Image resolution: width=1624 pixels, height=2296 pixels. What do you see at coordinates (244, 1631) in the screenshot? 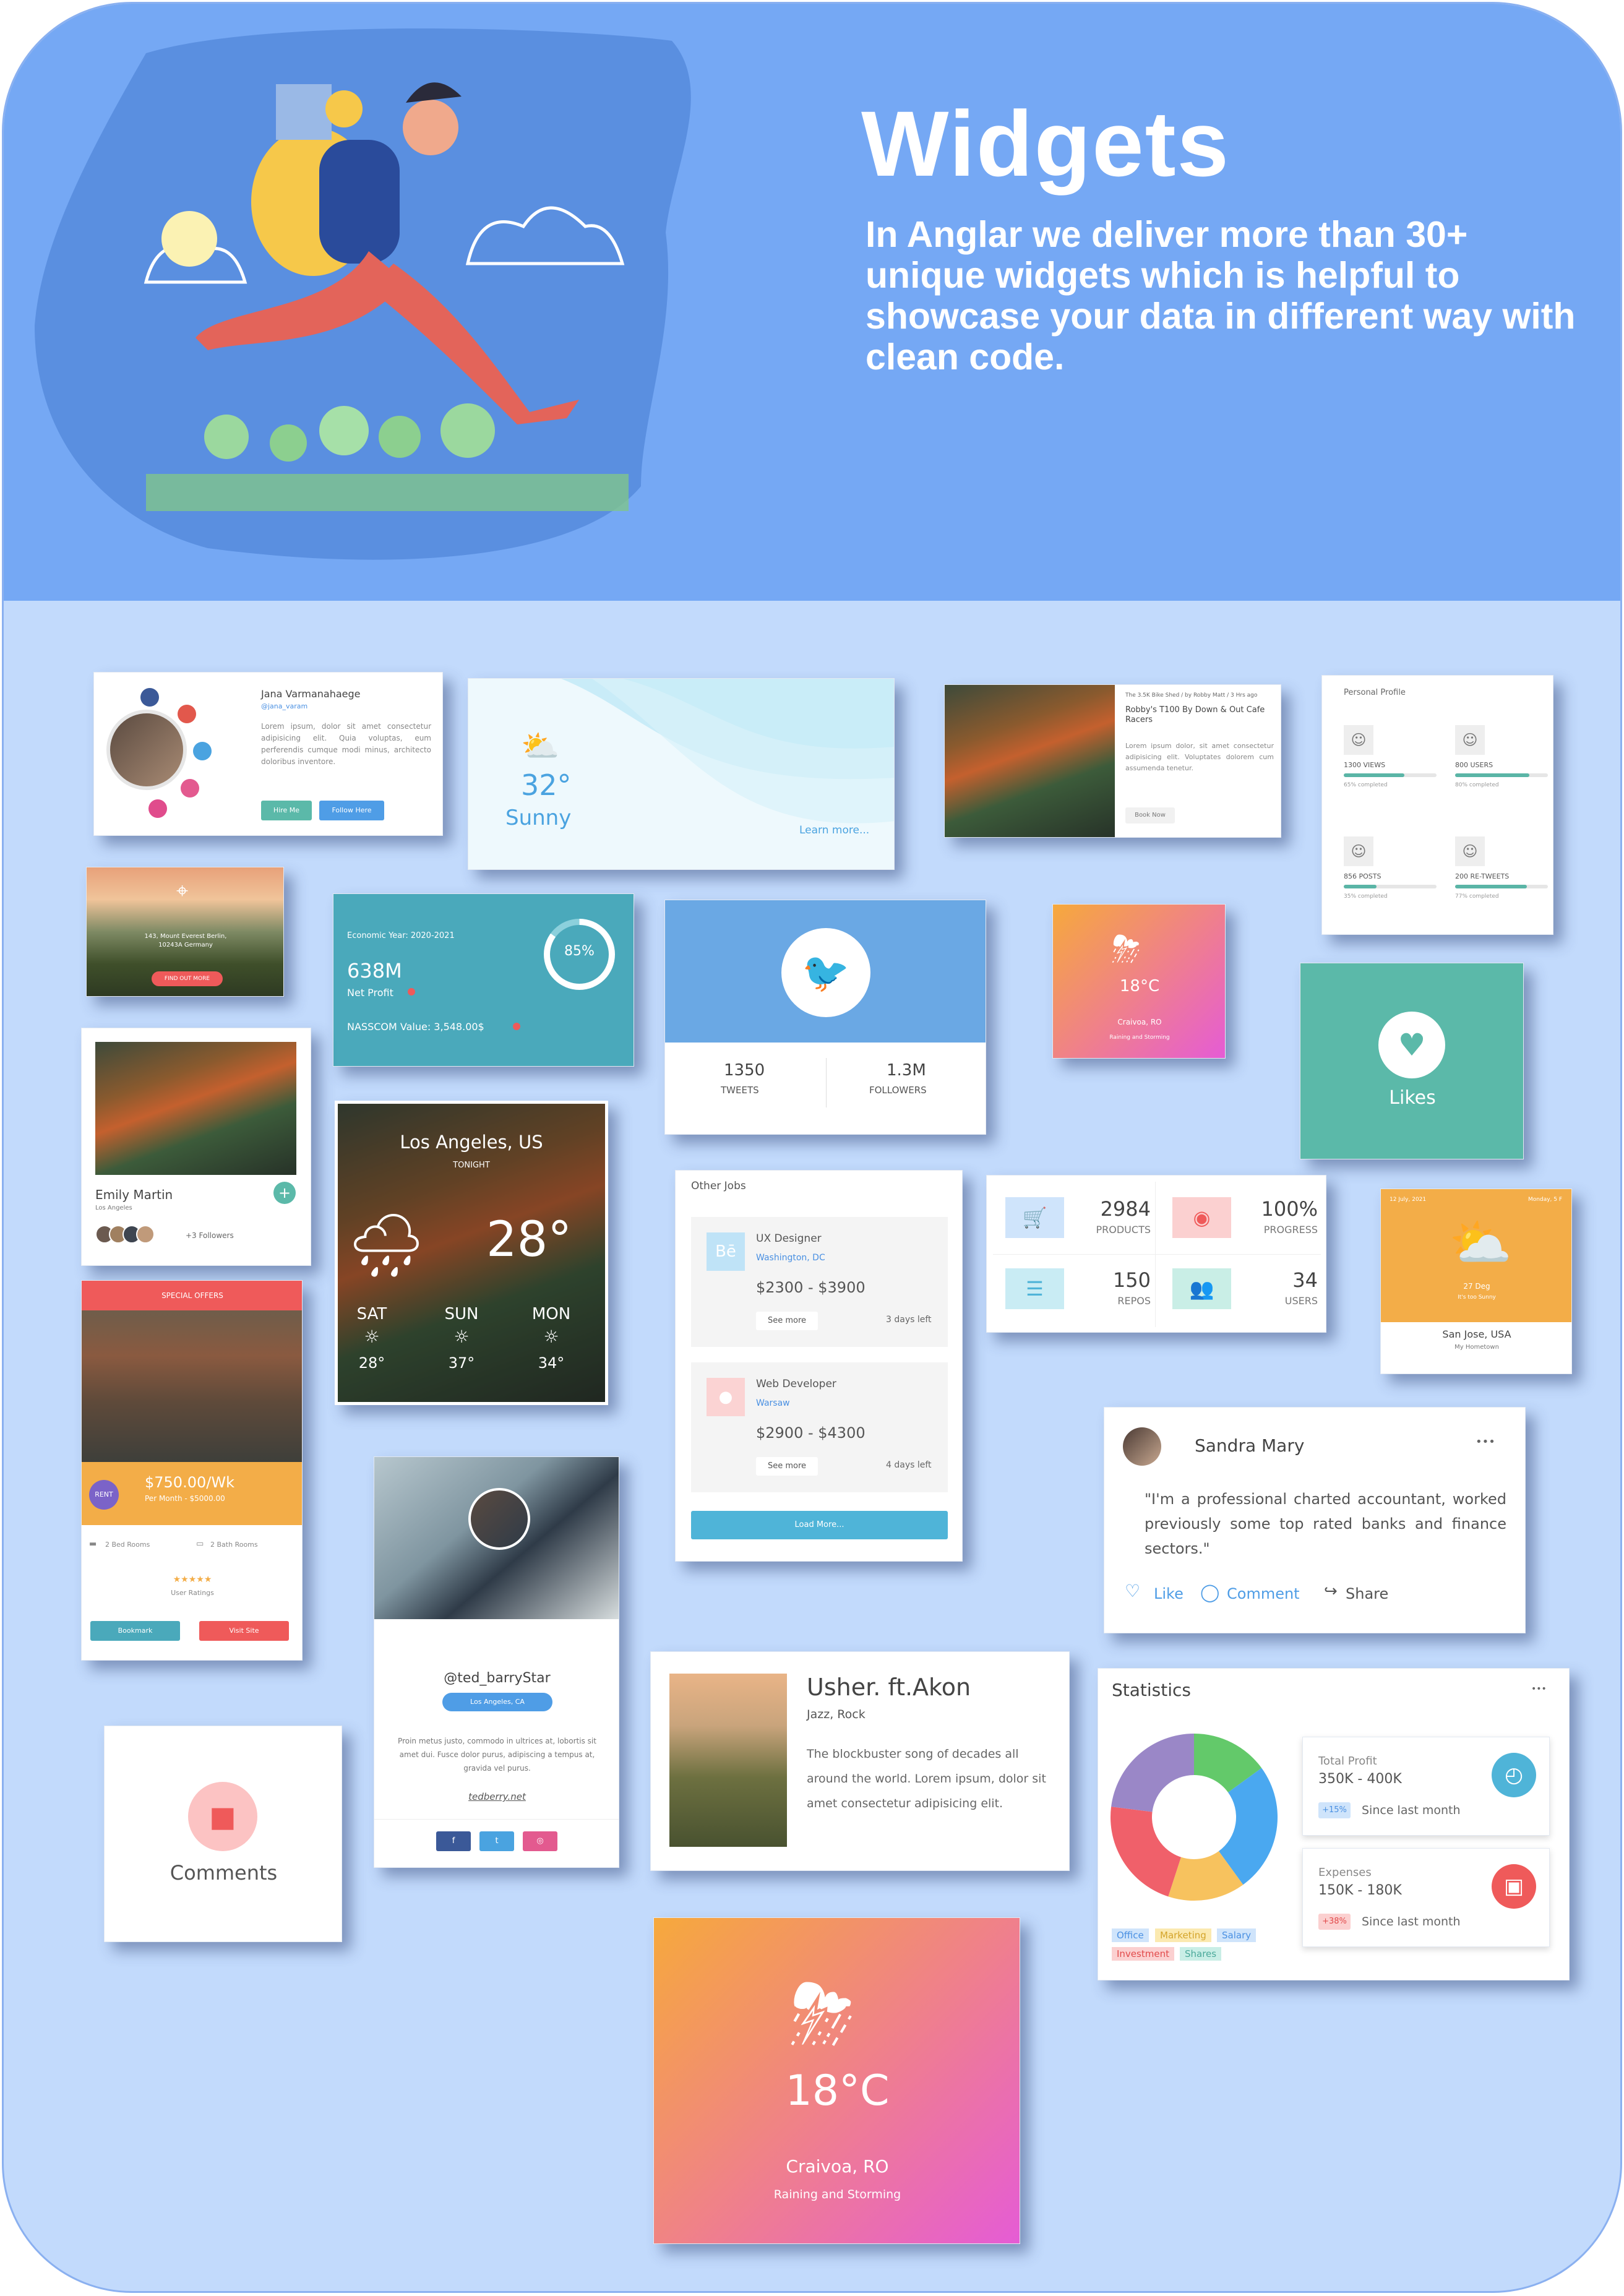
I see `visit-site-button: Visit Site` at bounding box center [244, 1631].